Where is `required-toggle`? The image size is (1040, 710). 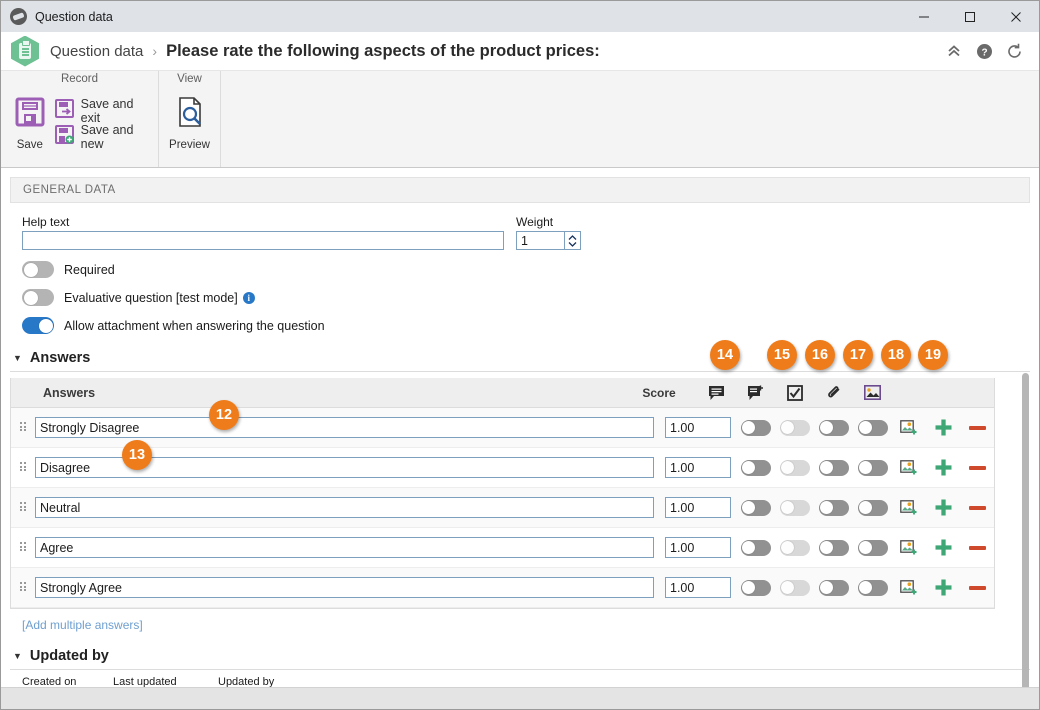
required-toggle is located at coordinates (38, 269).